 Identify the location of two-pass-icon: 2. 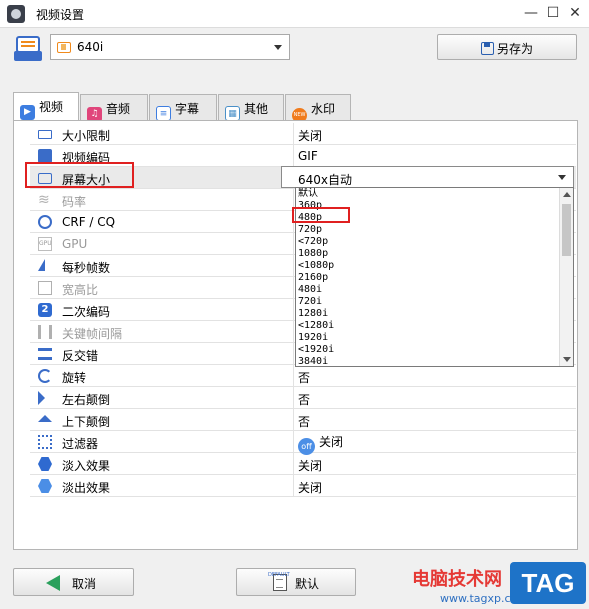
(45, 310).